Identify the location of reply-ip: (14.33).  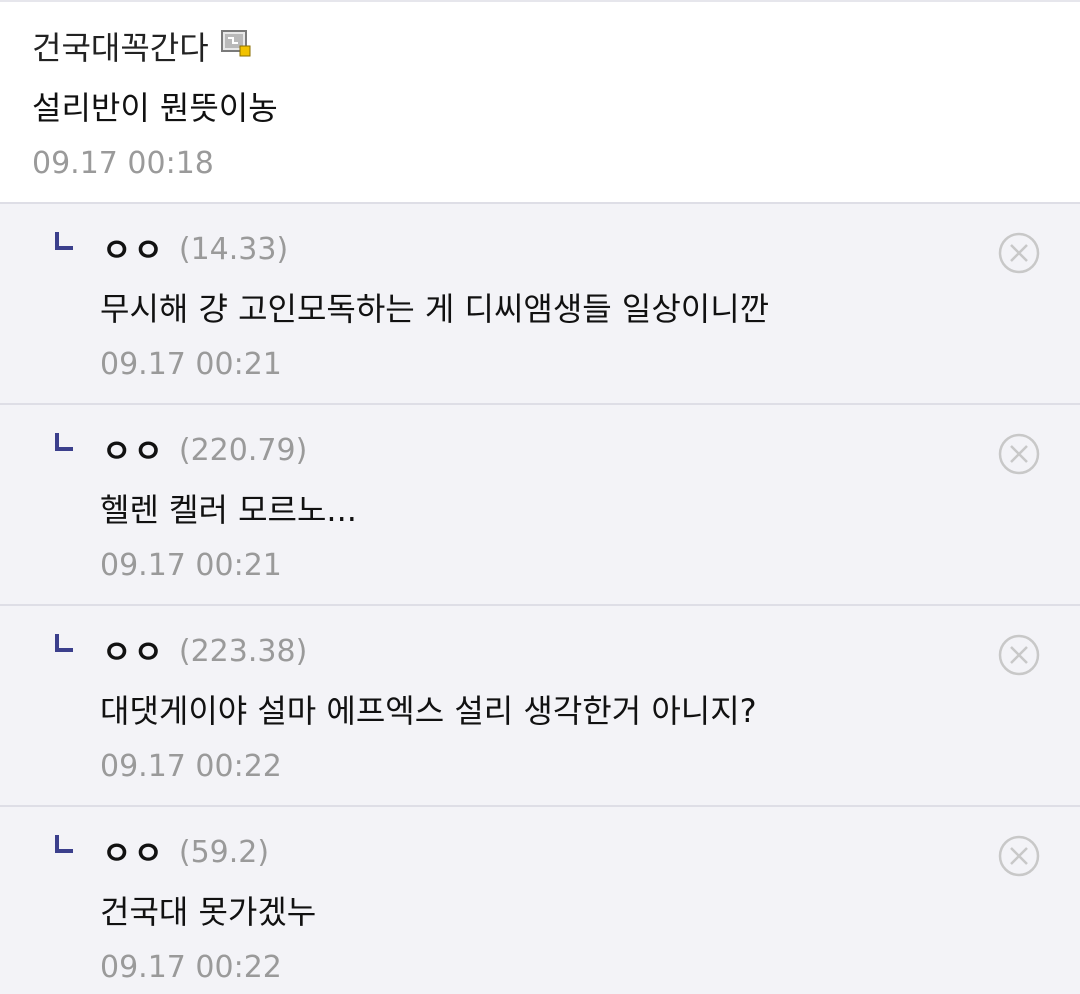
(233, 249).